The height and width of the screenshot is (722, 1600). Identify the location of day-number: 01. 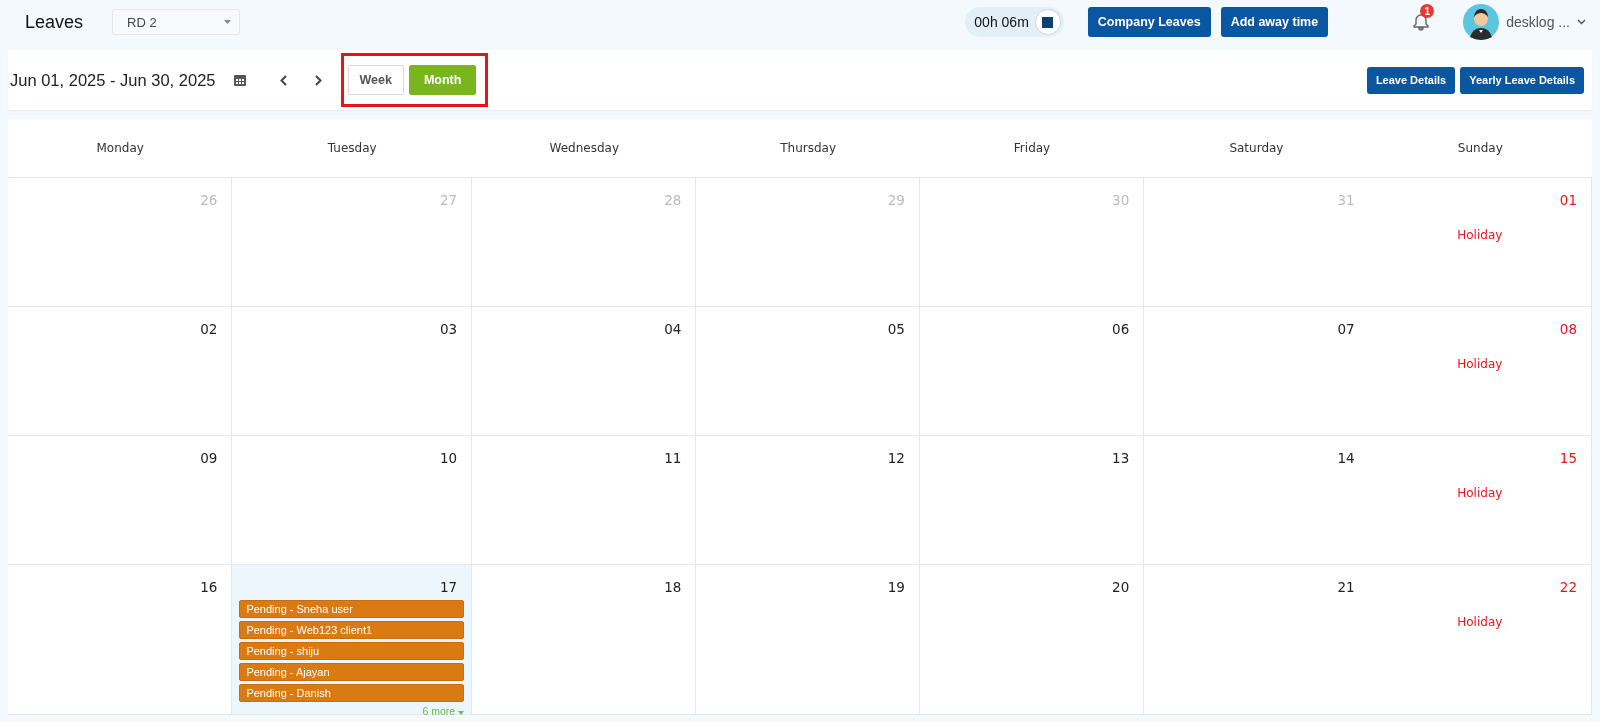
(1568, 200).